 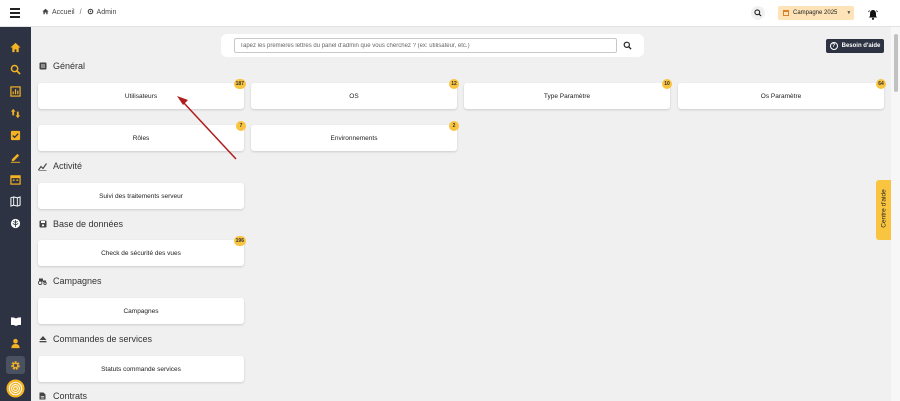 I want to click on card-environnements: Environnements 2, so click(x=355, y=136).